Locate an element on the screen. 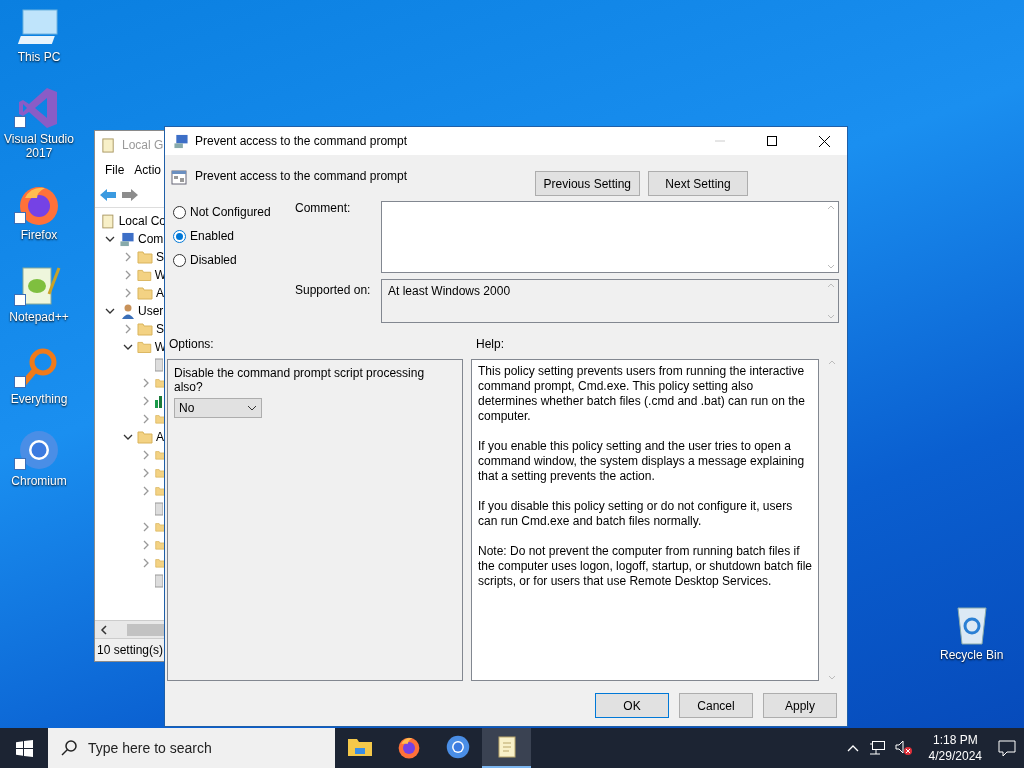 This screenshot has width=1024, height=768. status-text: 10 setting(s) is located at coordinates (130, 650).